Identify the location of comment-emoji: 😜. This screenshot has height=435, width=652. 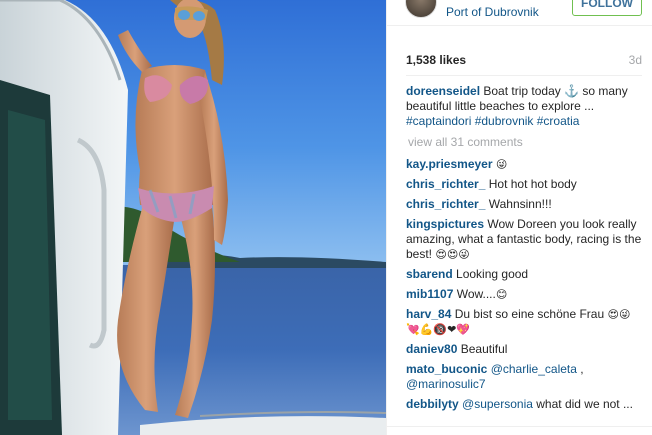
(501, 164).